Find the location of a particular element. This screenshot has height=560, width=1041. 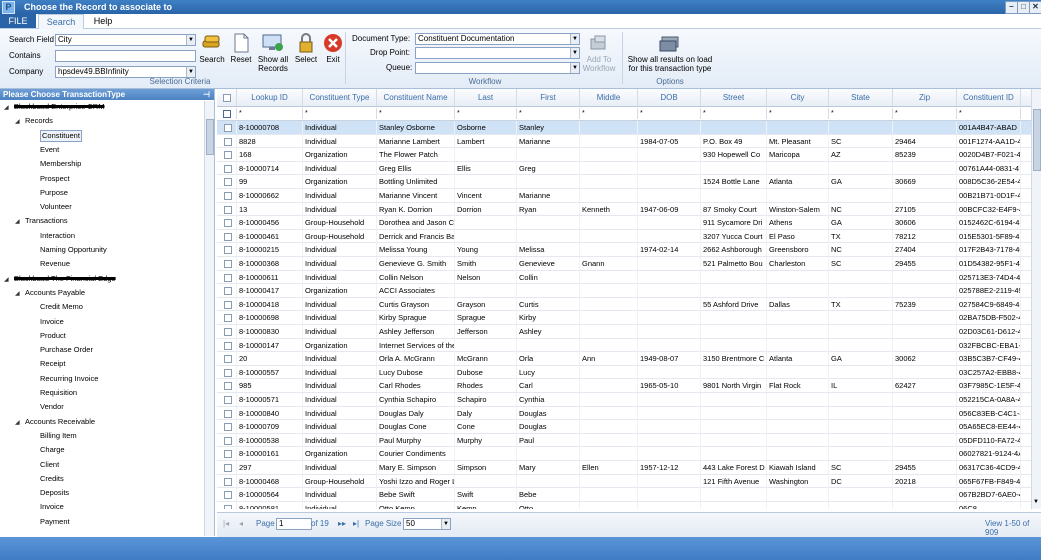

column-header: Zip is located at coordinates (925, 97).